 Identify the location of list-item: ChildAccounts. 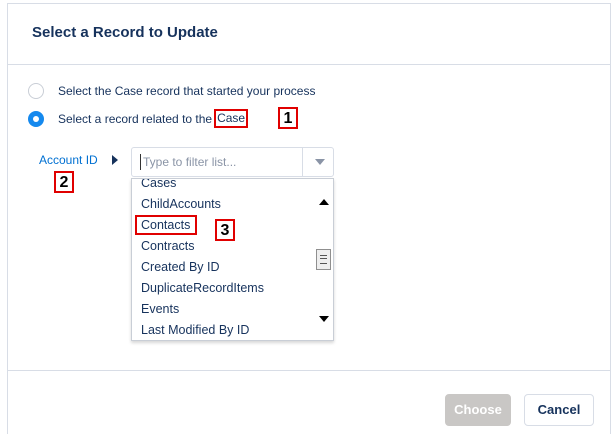
(220, 204).